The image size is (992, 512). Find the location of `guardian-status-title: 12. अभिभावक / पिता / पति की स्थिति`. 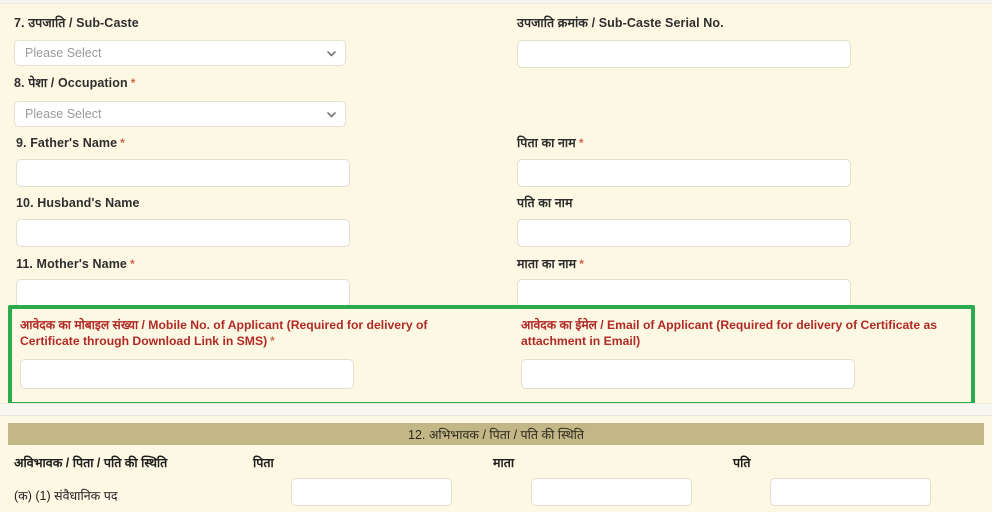

guardian-status-title: 12. अभिभावक / पिता / पति की स्थिति is located at coordinates (496, 434).